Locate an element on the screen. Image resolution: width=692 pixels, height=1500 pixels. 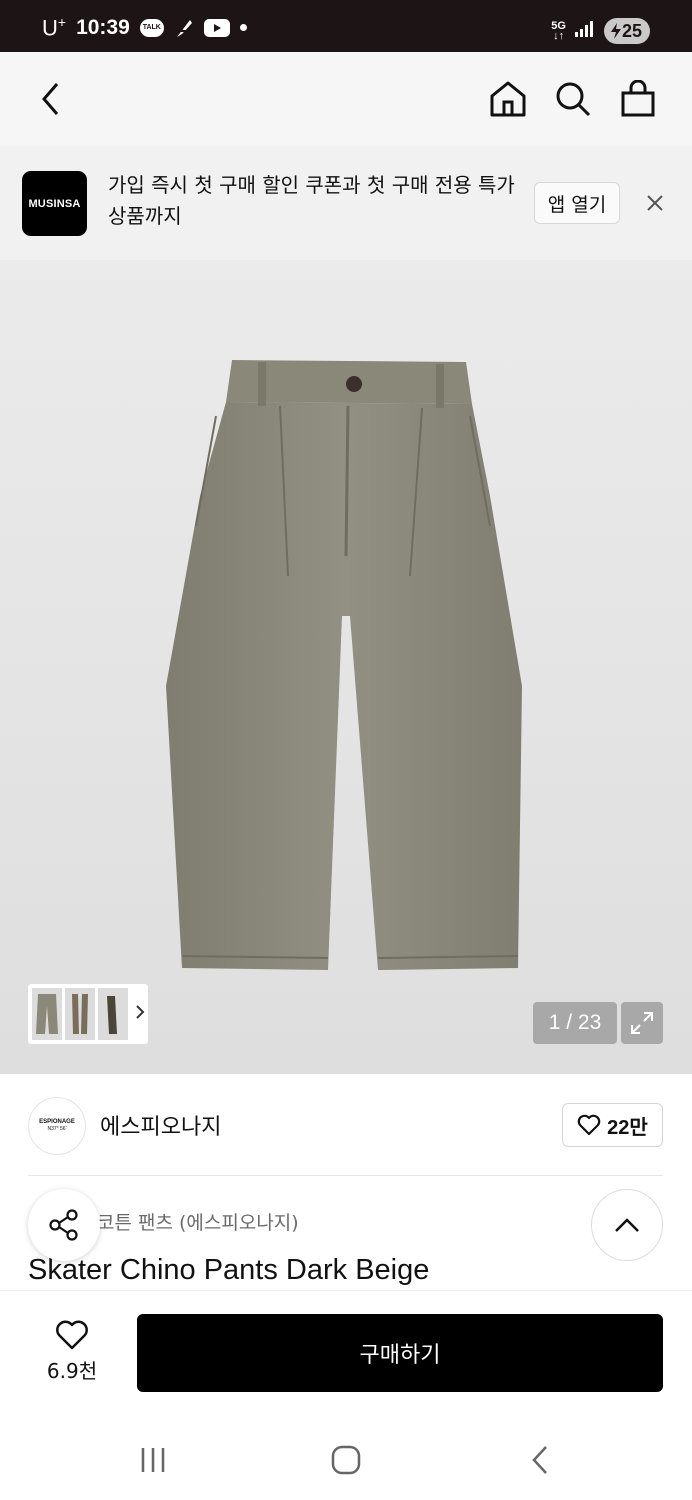
expand-button is located at coordinates (642, 1023).